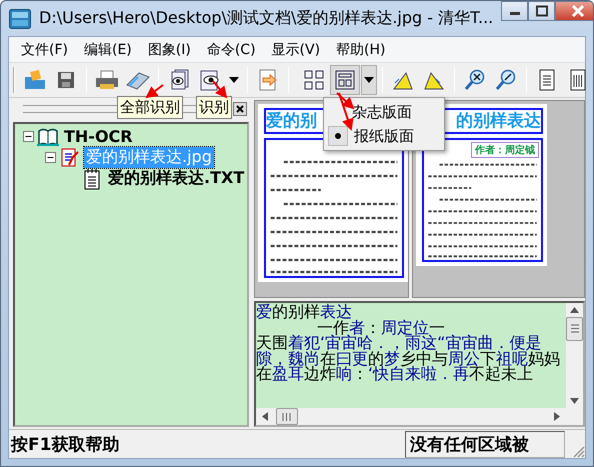 The height and width of the screenshot is (467, 594). What do you see at coordinates (20, 18) in the screenshot?
I see `app-logo-icon` at bounding box center [20, 18].